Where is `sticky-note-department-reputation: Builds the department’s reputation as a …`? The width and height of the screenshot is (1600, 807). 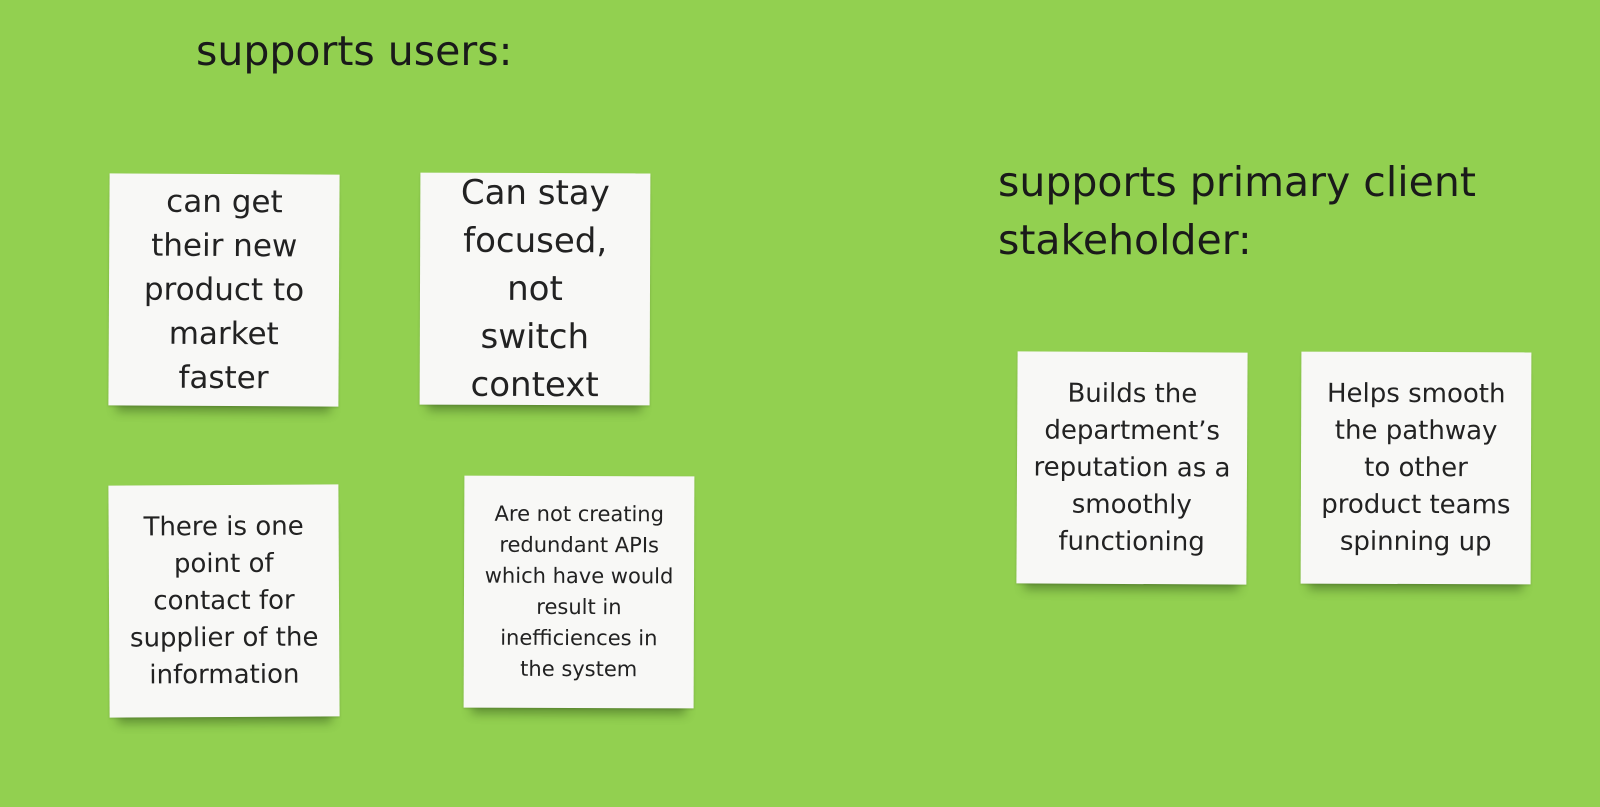 sticky-note-department-reputation: Builds the department’s reputation as a … is located at coordinates (1132, 468).